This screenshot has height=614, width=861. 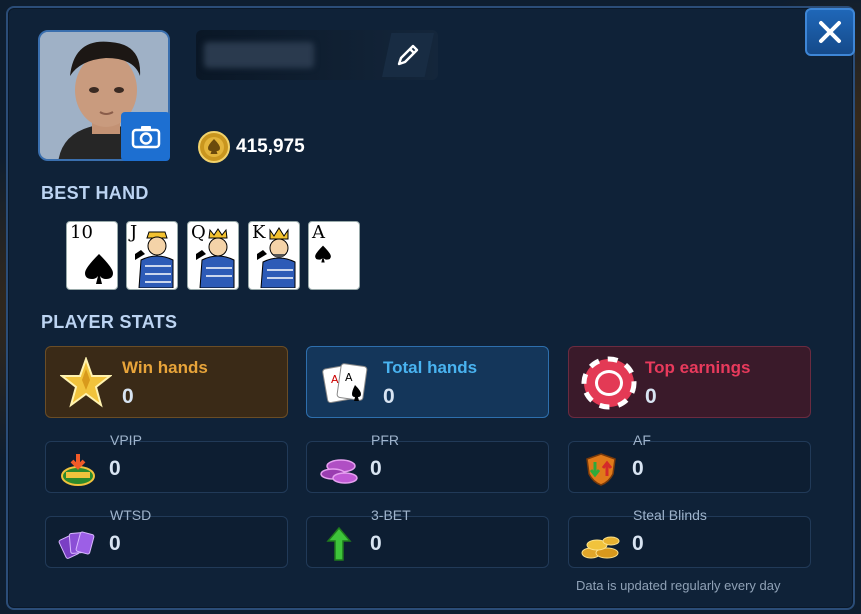 What do you see at coordinates (642, 440) in the screenshot?
I see `stat-label: AF` at bounding box center [642, 440].